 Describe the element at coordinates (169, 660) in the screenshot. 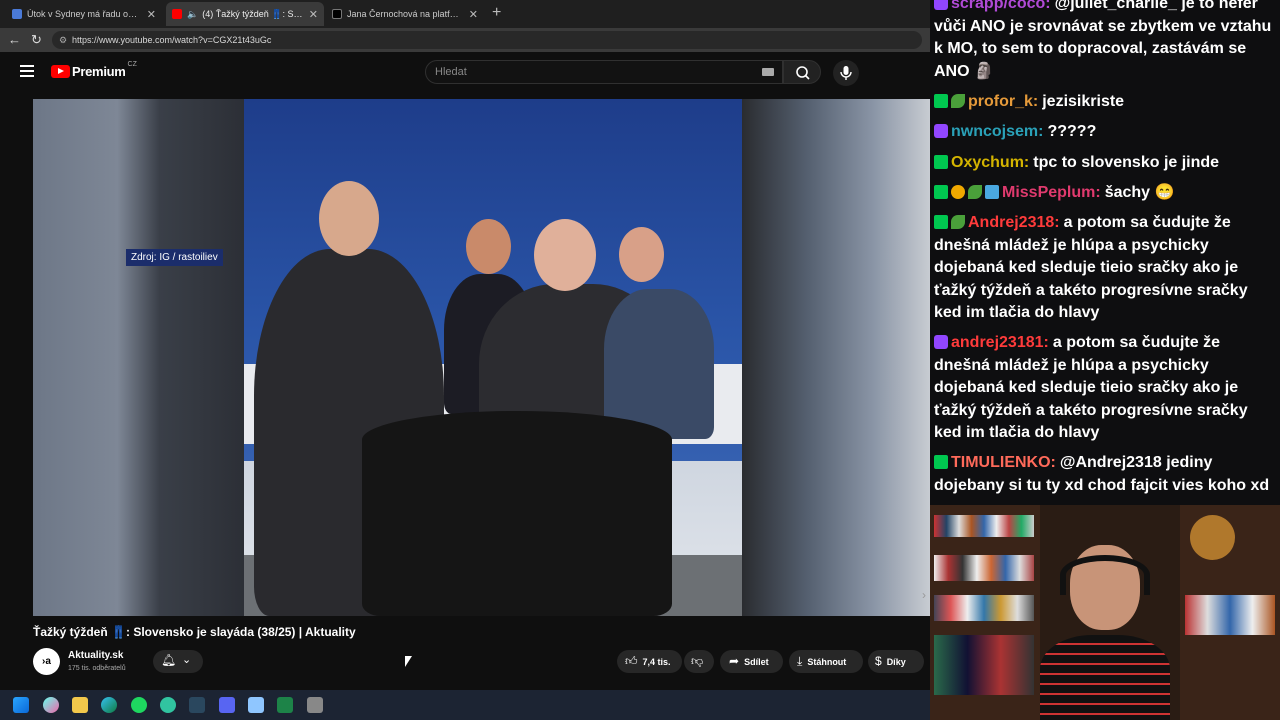

I see `bell-icon: 🔔︎` at that location.